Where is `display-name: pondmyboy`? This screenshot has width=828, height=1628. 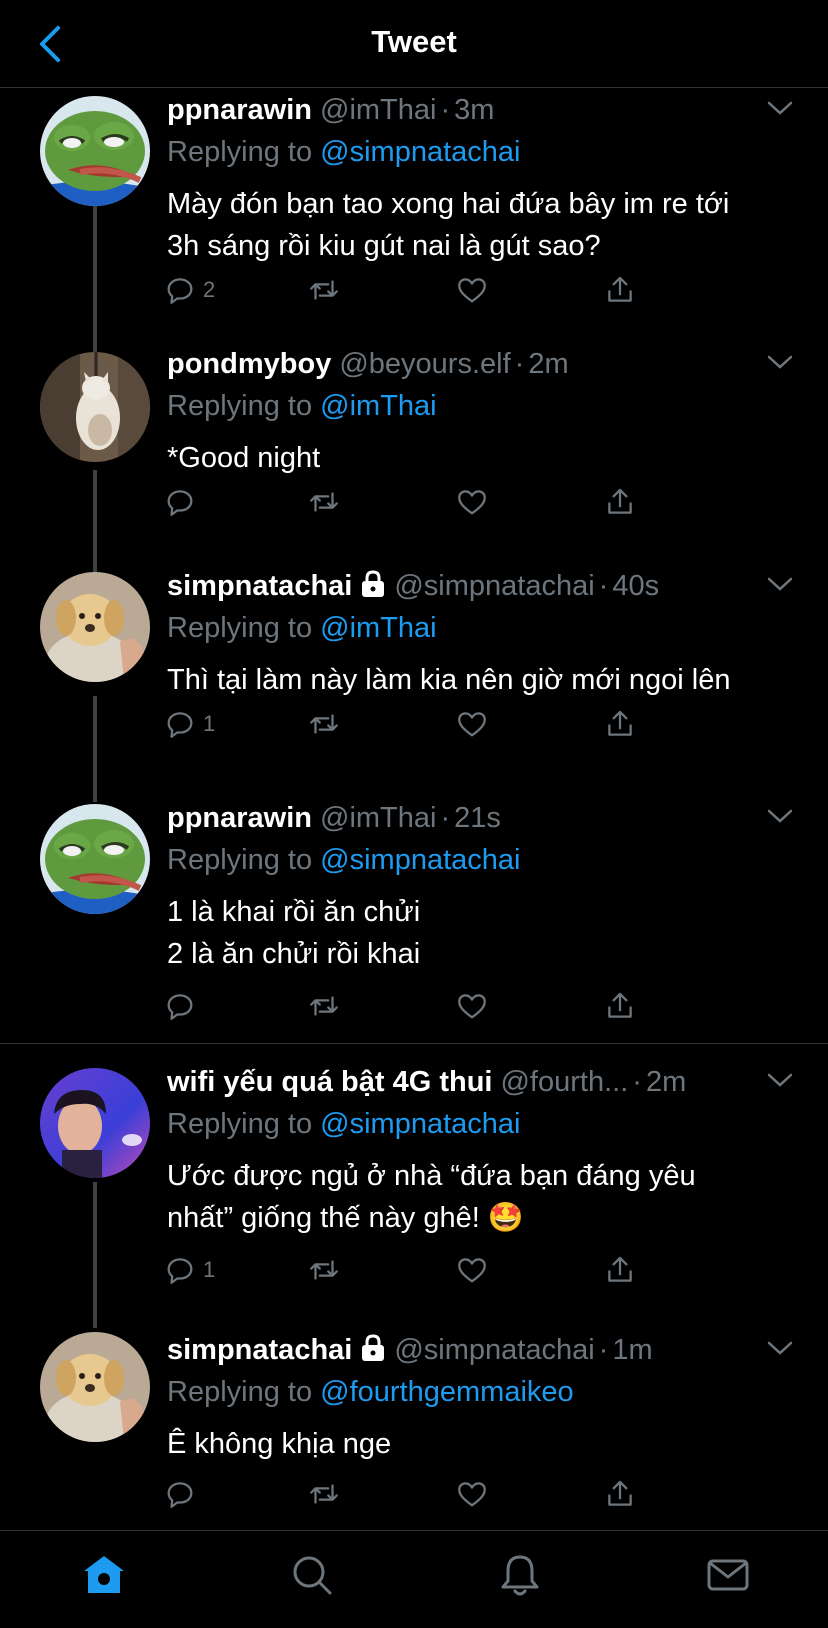
display-name: pondmyboy is located at coordinates (249, 364).